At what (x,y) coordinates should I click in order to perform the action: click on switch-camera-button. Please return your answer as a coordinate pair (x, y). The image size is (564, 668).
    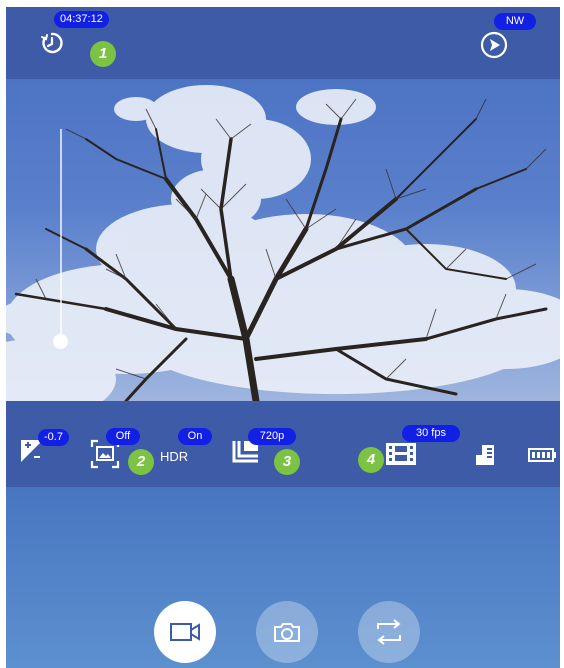
    Looking at the image, I should click on (389, 632).